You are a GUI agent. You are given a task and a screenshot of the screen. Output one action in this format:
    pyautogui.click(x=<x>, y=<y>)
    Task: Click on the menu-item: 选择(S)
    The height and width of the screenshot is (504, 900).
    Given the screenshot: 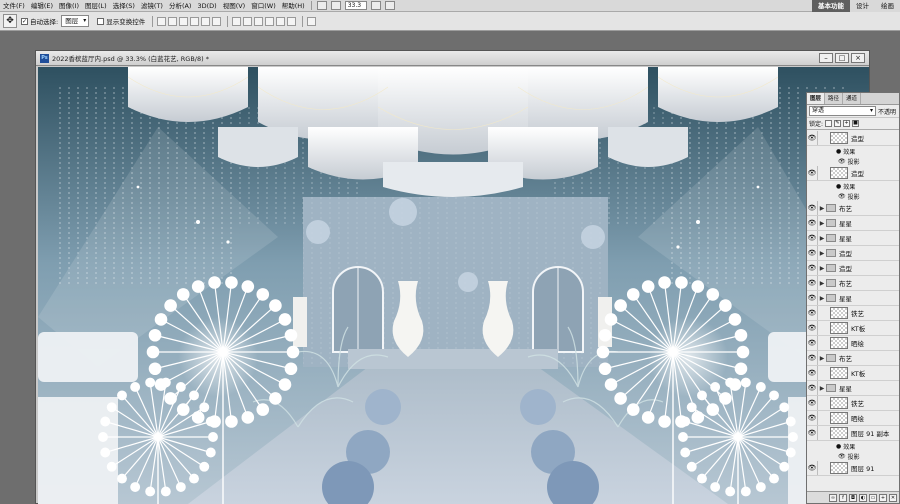 What is the action you would take?
    pyautogui.click(x=124, y=6)
    